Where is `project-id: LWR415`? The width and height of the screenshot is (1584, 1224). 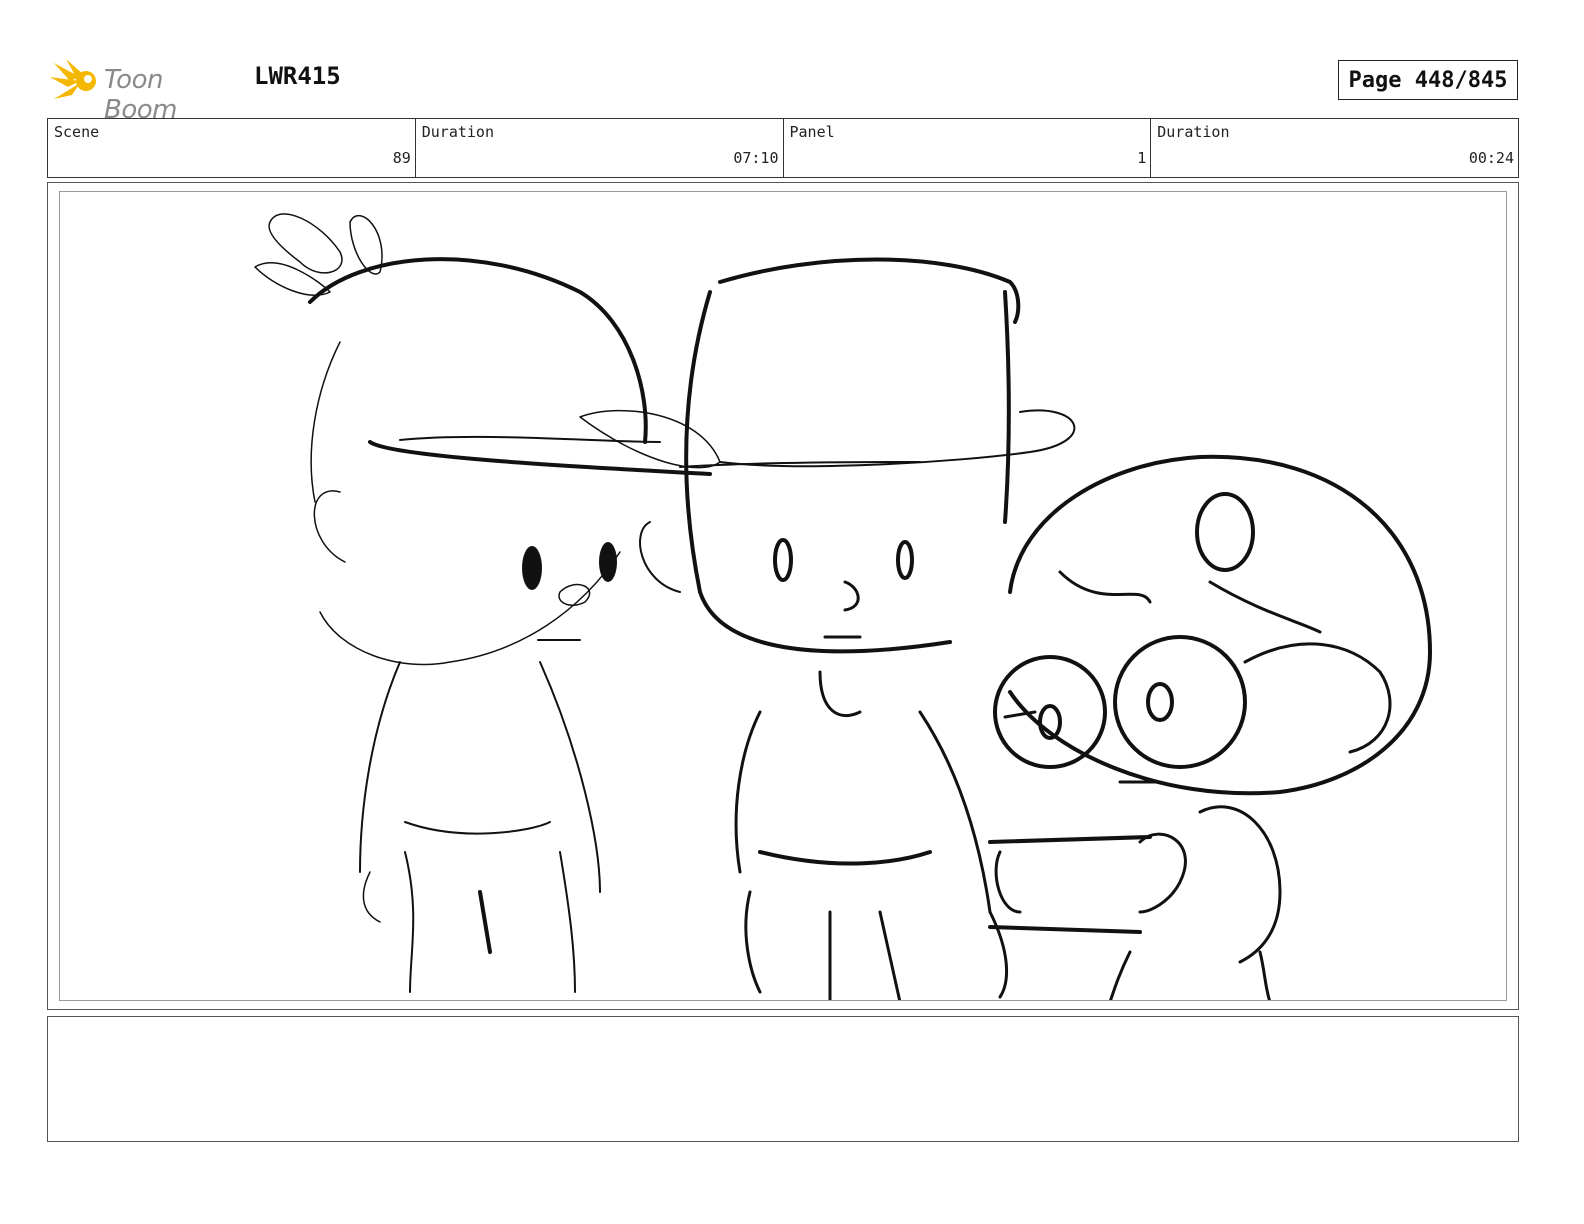
project-id: LWR415 is located at coordinates (297, 76).